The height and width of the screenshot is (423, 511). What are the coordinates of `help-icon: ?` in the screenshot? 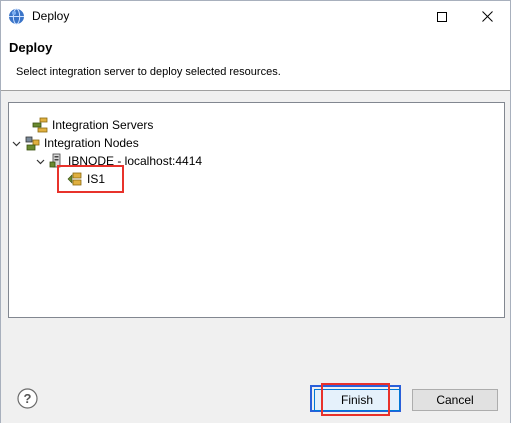 It's located at (27, 398).